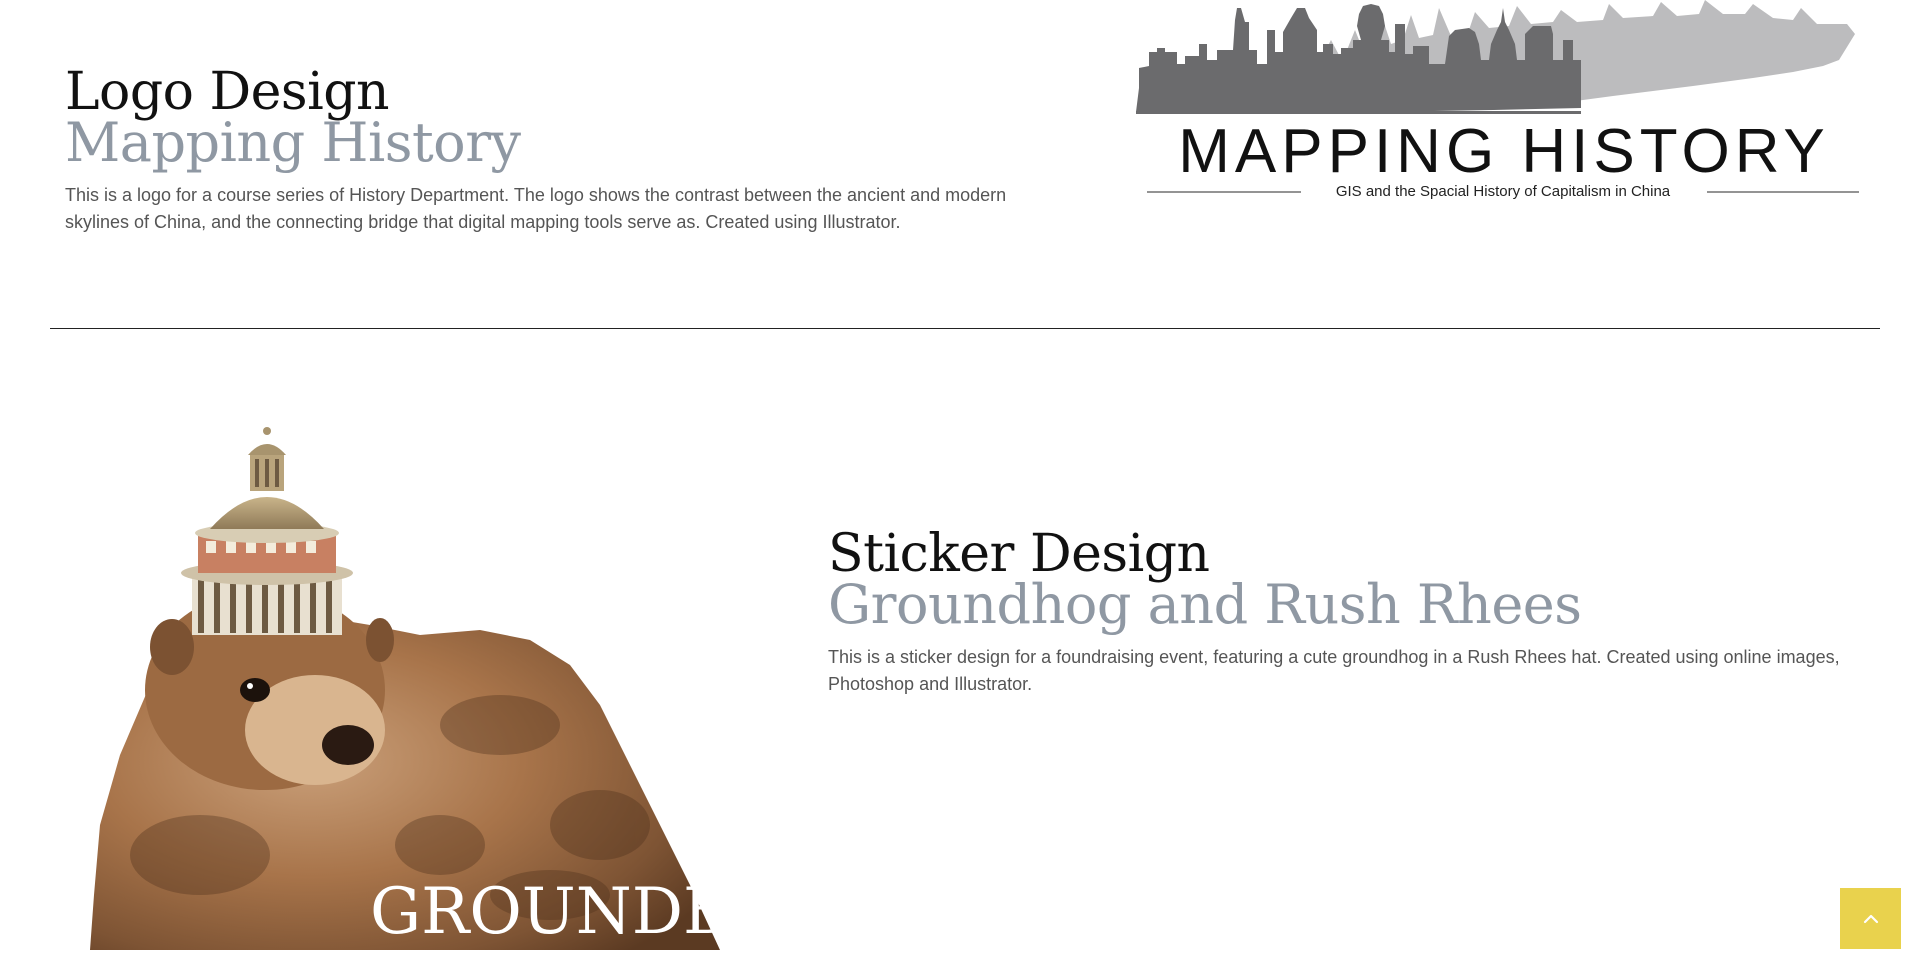 This screenshot has width=1920, height=974. Describe the element at coordinates (380, 640) in the screenshot. I see `groundhog-ear-right` at that location.